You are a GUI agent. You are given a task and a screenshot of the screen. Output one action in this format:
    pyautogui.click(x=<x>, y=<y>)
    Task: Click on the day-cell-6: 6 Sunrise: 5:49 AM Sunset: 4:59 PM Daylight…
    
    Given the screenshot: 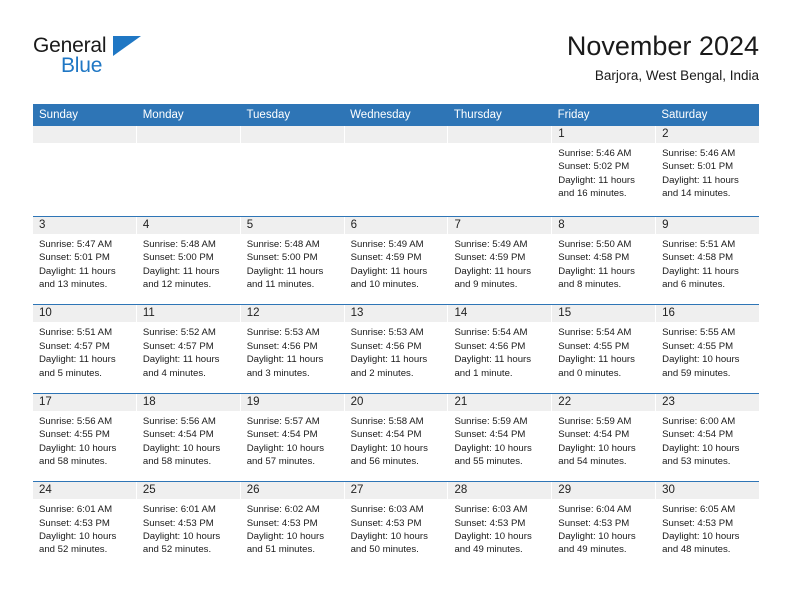 What is the action you would take?
    pyautogui.click(x=396, y=261)
    